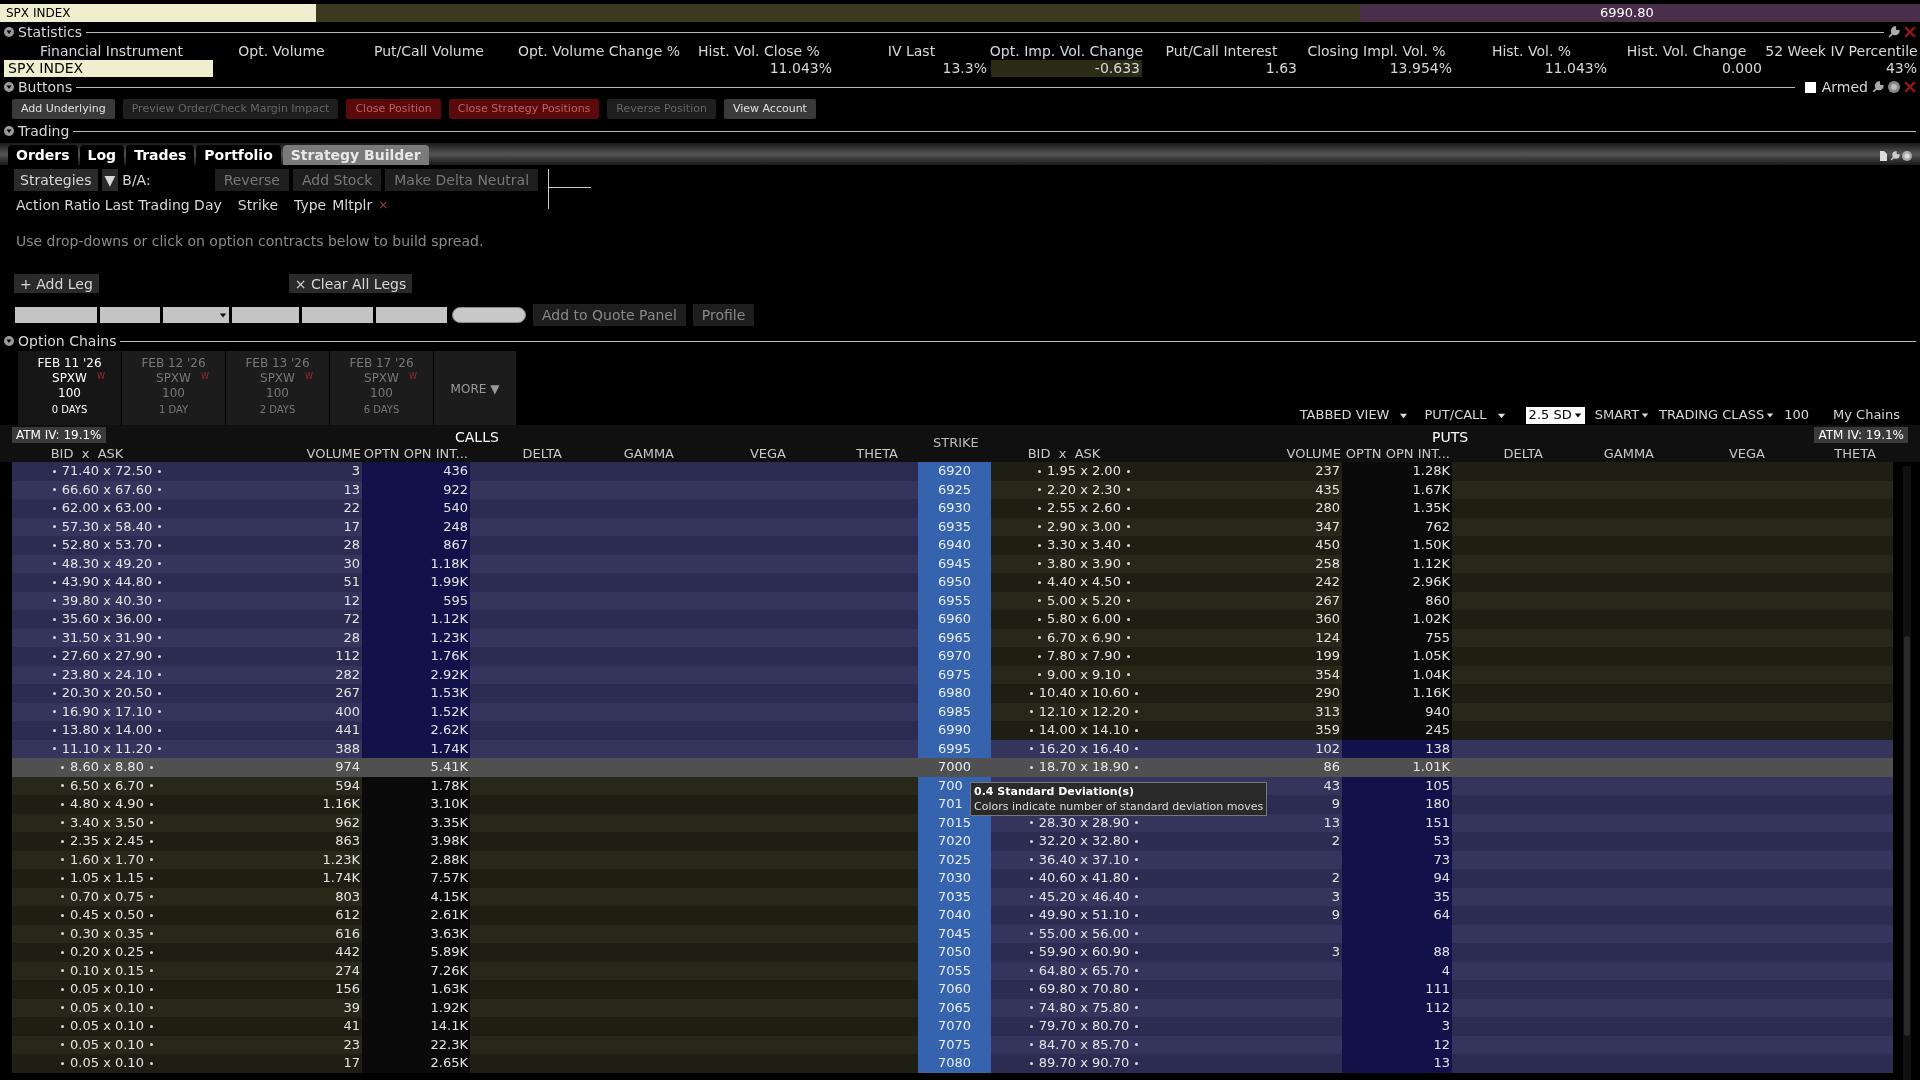 The image size is (1920, 1080). I want to click on bid-ask-cell: 2.90 x 3.00, so click(1084, 526).